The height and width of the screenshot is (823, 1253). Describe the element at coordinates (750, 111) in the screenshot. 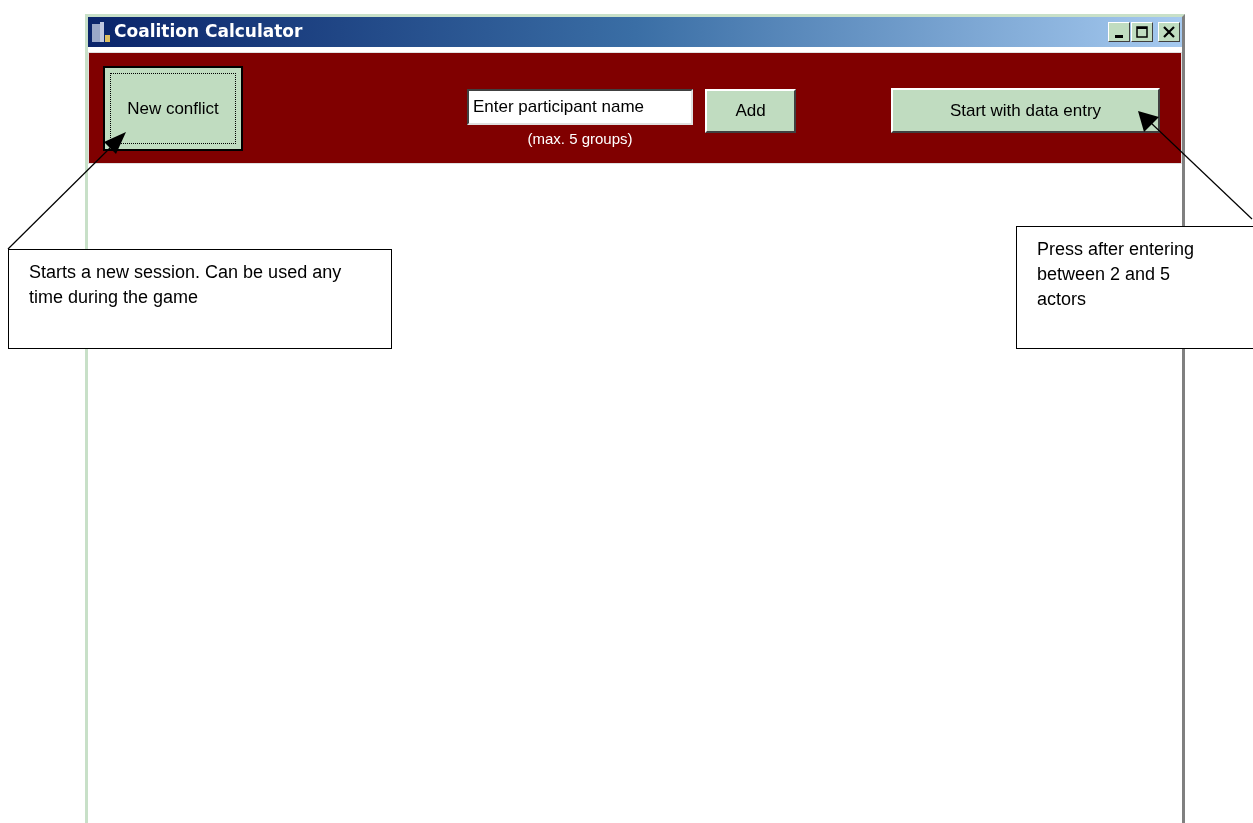

I see `add-button: Add` at that location.